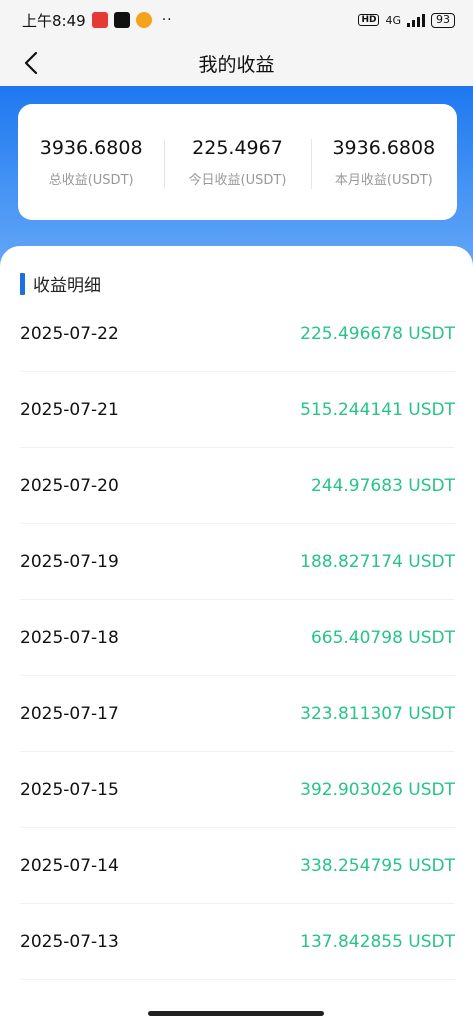 The height and width of the screenshot is (1024, 473). I want to click on list-item: 2025-07-22 225.496678 USDT, so click(237, 334).